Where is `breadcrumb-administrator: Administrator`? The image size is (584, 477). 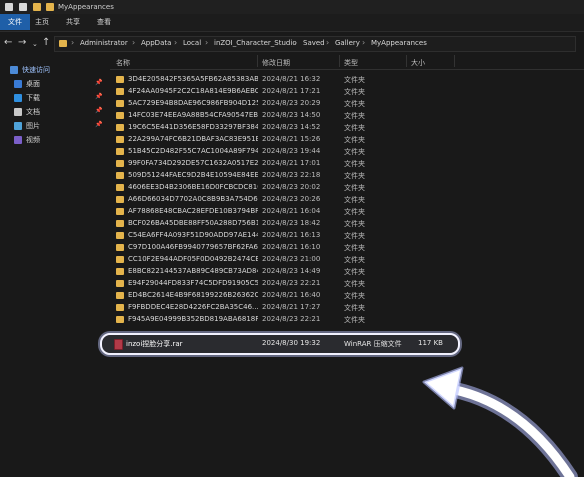
breadcrumb-administrator: Administrator is located at coordinates (104, 43).